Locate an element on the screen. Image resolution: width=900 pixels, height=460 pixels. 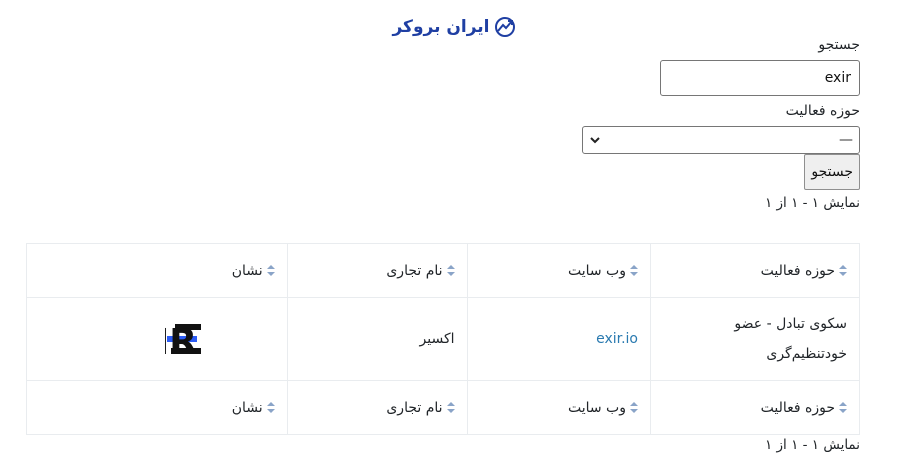
column-footer-activity: حوزه فعالیت is located at coordinates (755, 407).